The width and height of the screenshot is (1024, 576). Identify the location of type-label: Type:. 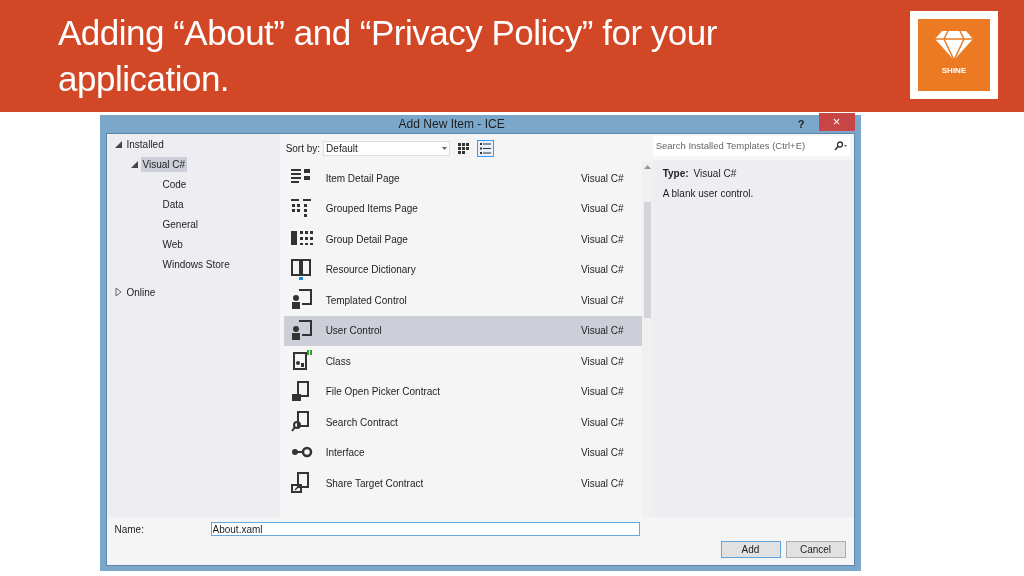
(675, 174).